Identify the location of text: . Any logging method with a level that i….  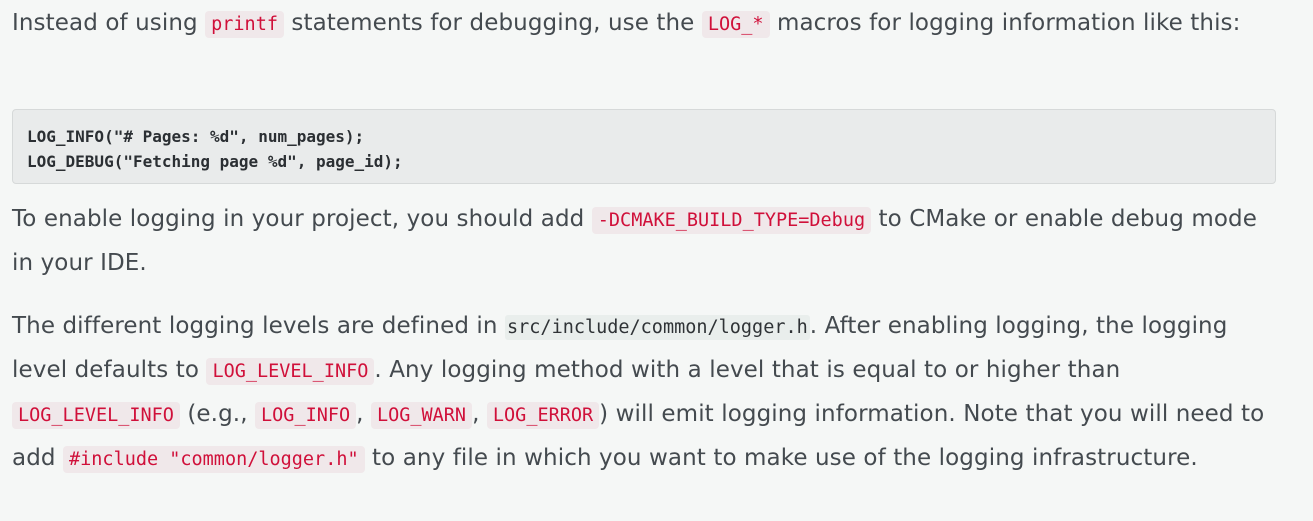
(747, 370).